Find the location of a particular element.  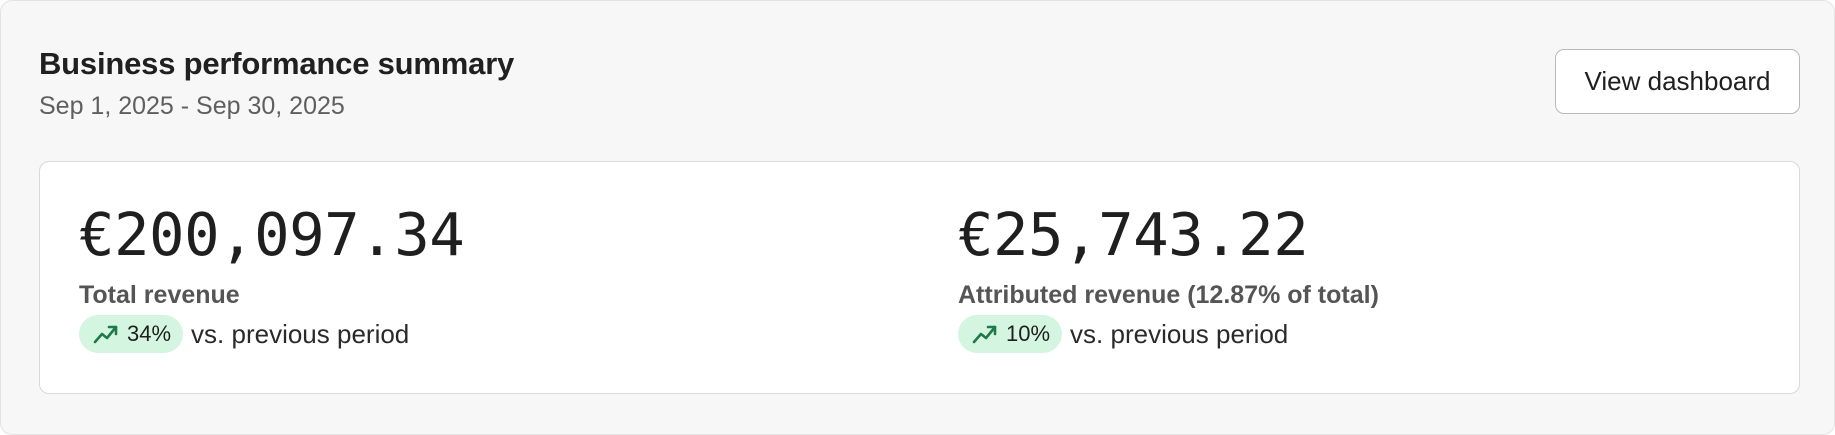

change-badge: 34% is located at coordinates (131, 334).